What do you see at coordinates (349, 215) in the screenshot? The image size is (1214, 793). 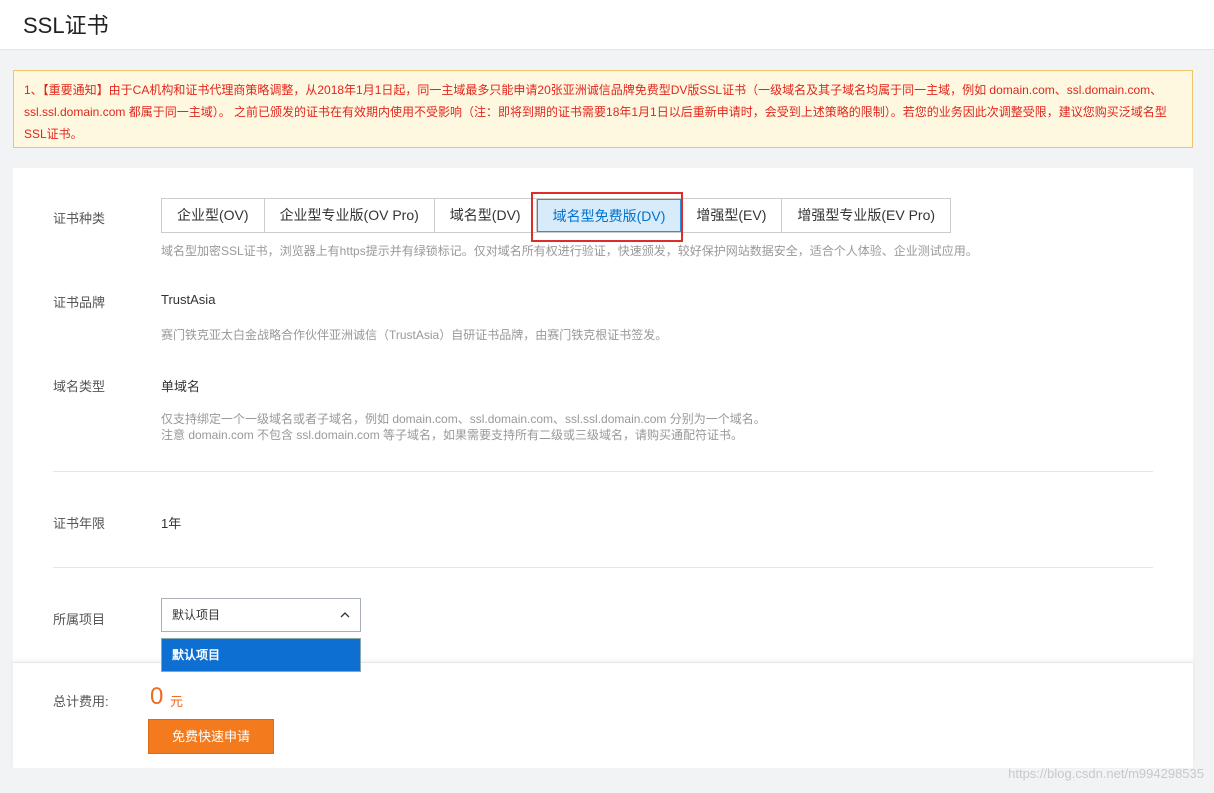 I see `tab-ov-pro: 企业型专业版(OV Pro)` at bounding box center [349, 215].